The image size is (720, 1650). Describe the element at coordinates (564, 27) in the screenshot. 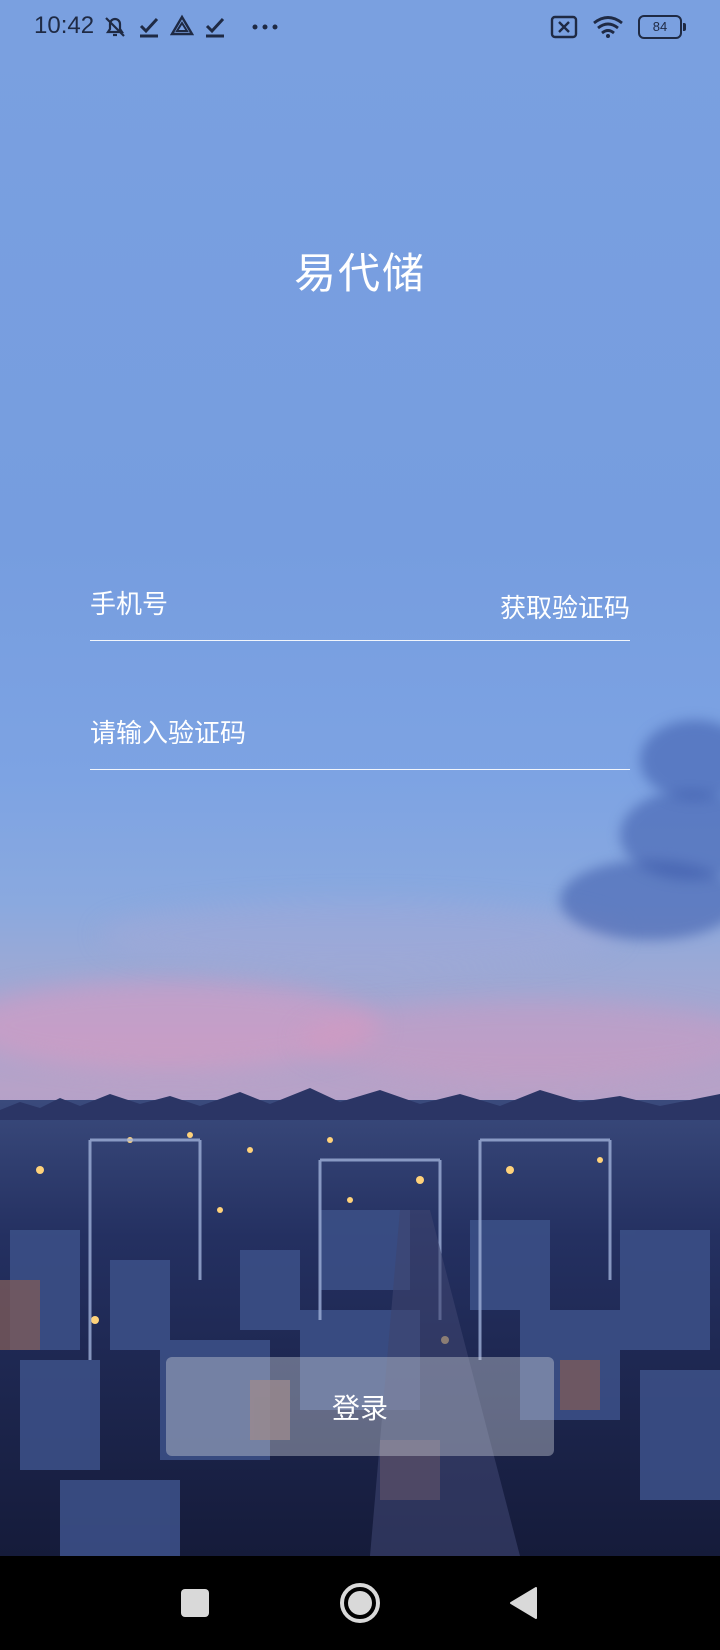

I see `sim-off-icon` at that location.